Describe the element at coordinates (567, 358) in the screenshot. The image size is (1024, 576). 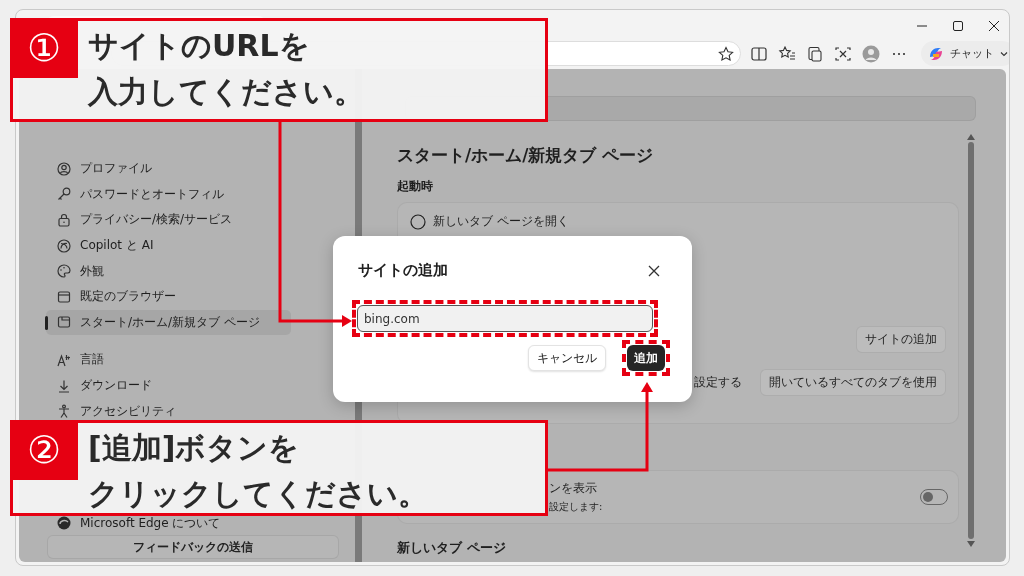
I see `cancel-button: キャンセル` at that location.